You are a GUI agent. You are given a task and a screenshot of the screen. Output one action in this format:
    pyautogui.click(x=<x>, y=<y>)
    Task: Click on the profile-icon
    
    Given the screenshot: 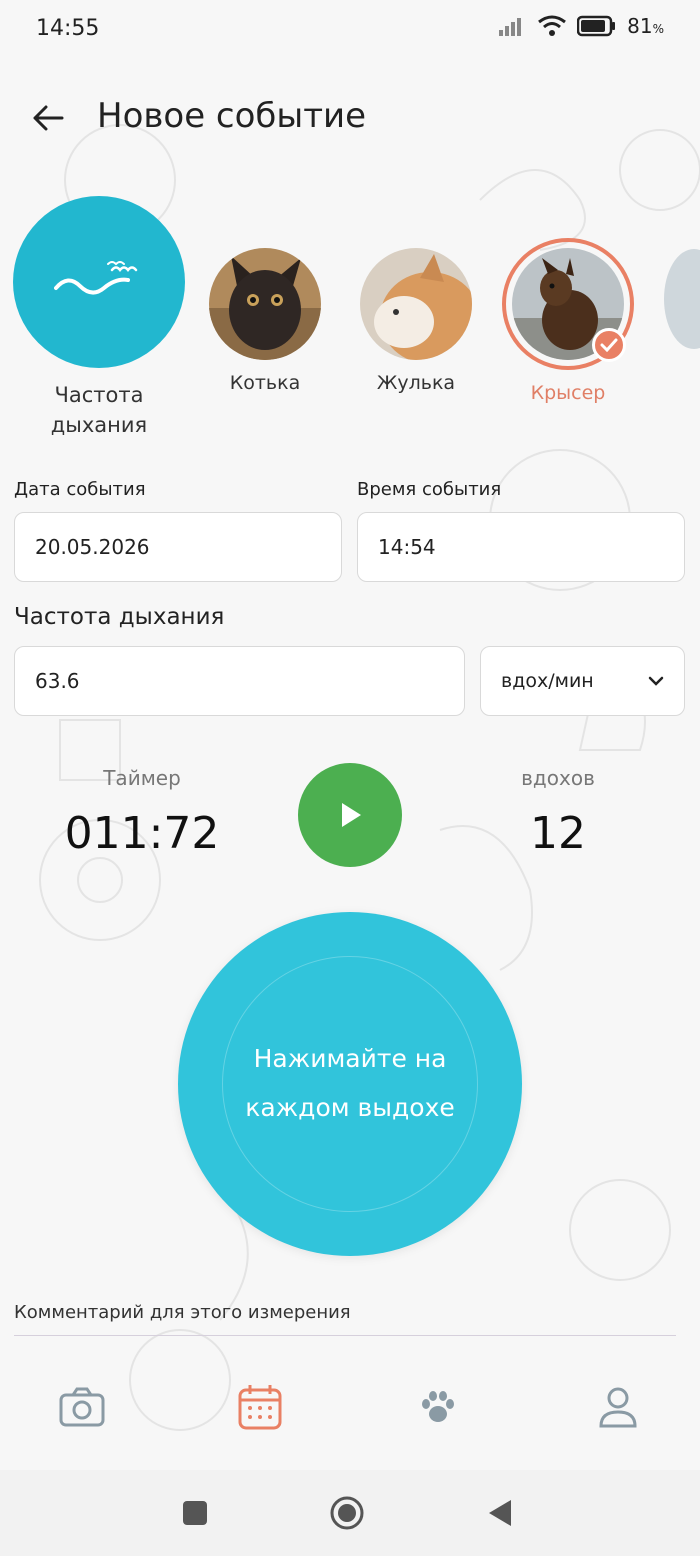 What is the action you would take?
    pyautogui.click(x=618, y=1407)
    